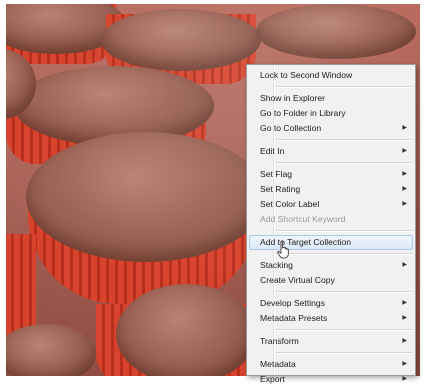 The width and height of the screenshot is (426, 387). I want to click on menu-item-lock-to-second-window: Lock to Second Window, so click(331, 75).